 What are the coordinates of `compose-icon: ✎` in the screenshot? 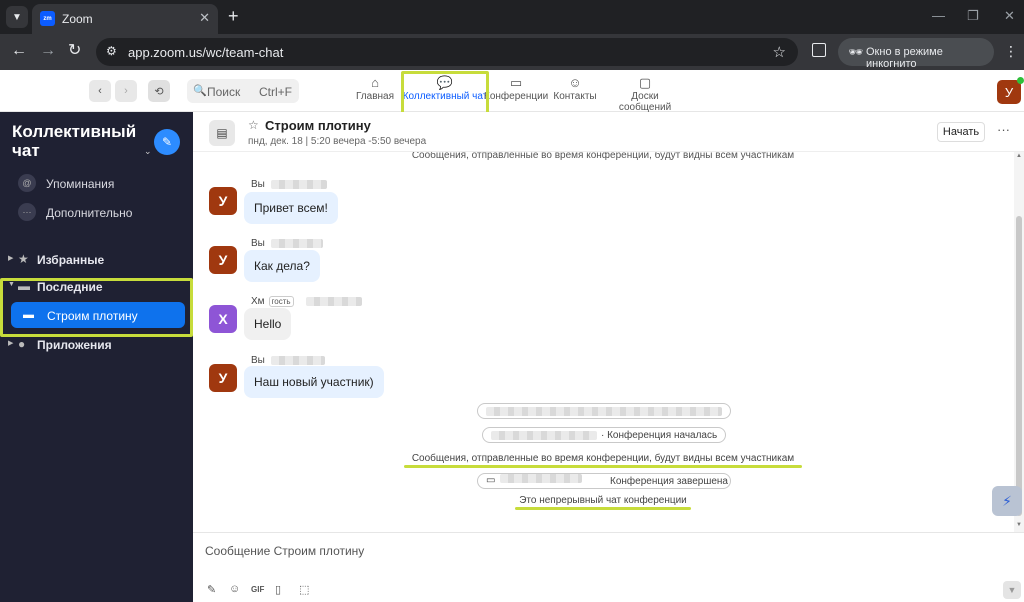 It's located at (167, 142).